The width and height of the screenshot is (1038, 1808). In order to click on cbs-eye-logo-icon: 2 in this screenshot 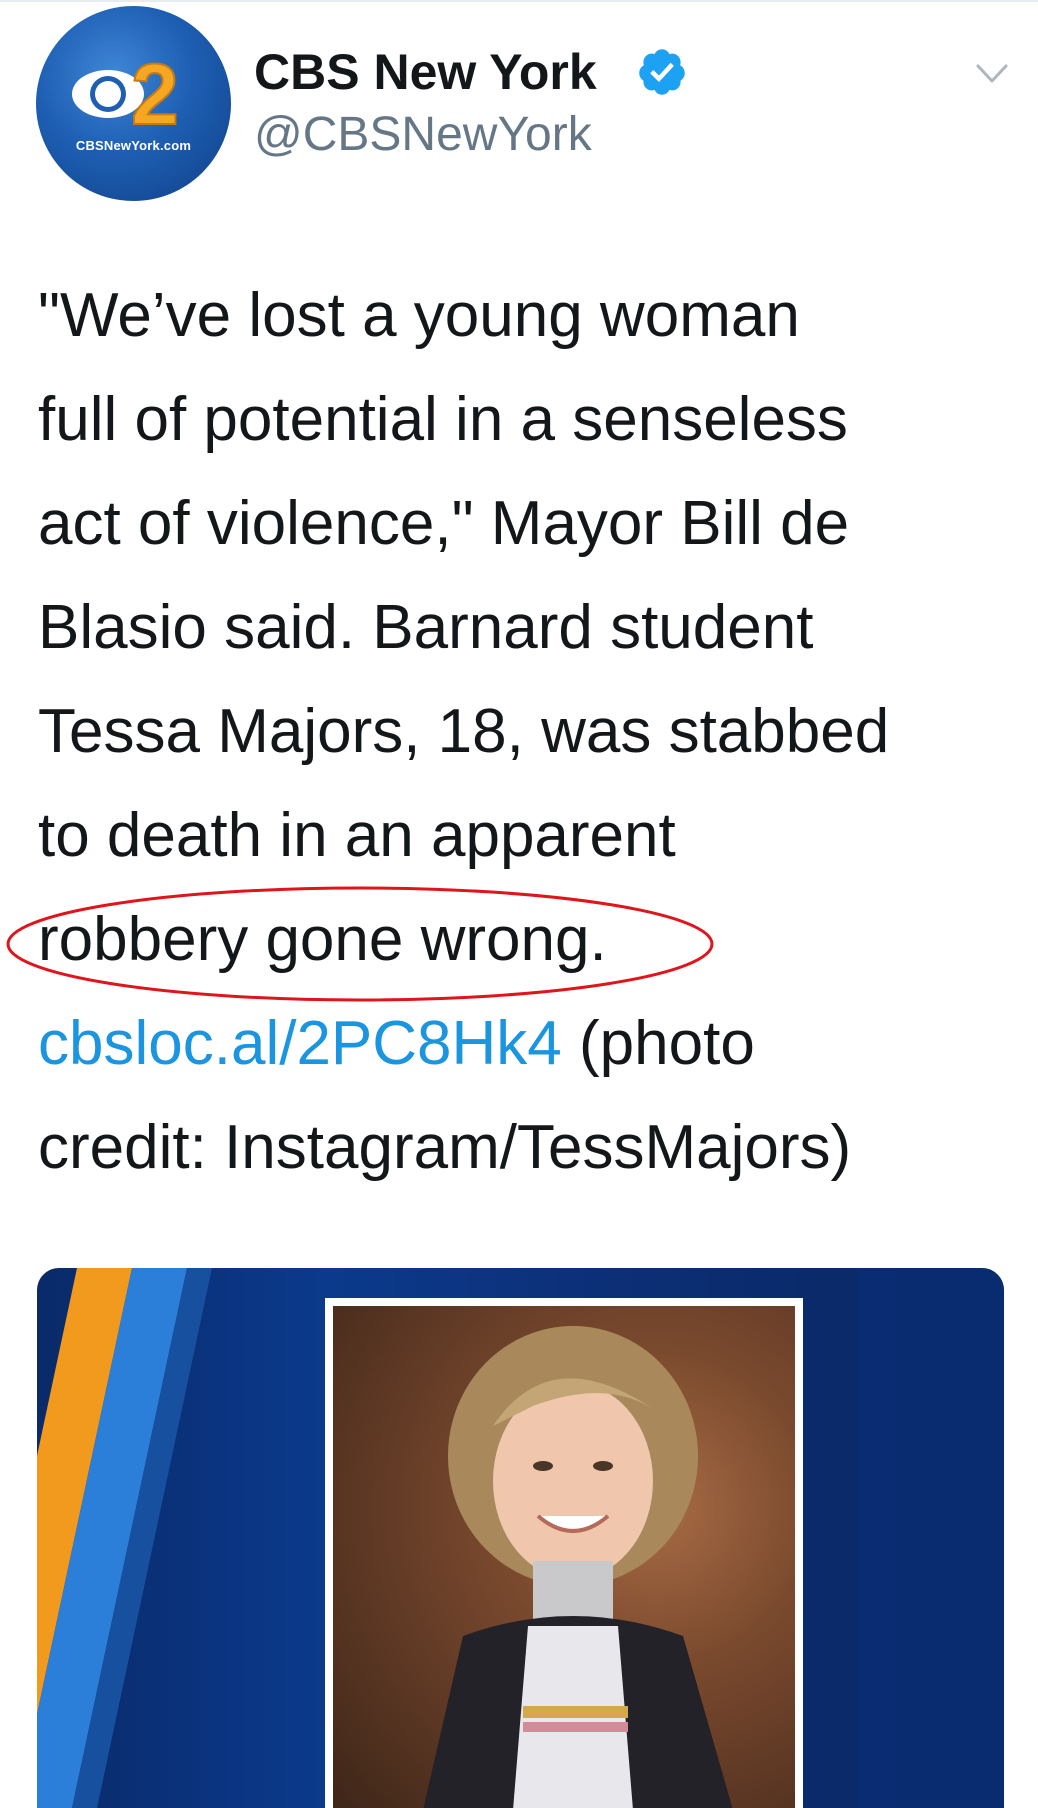, I will do `click(126, 95)`.